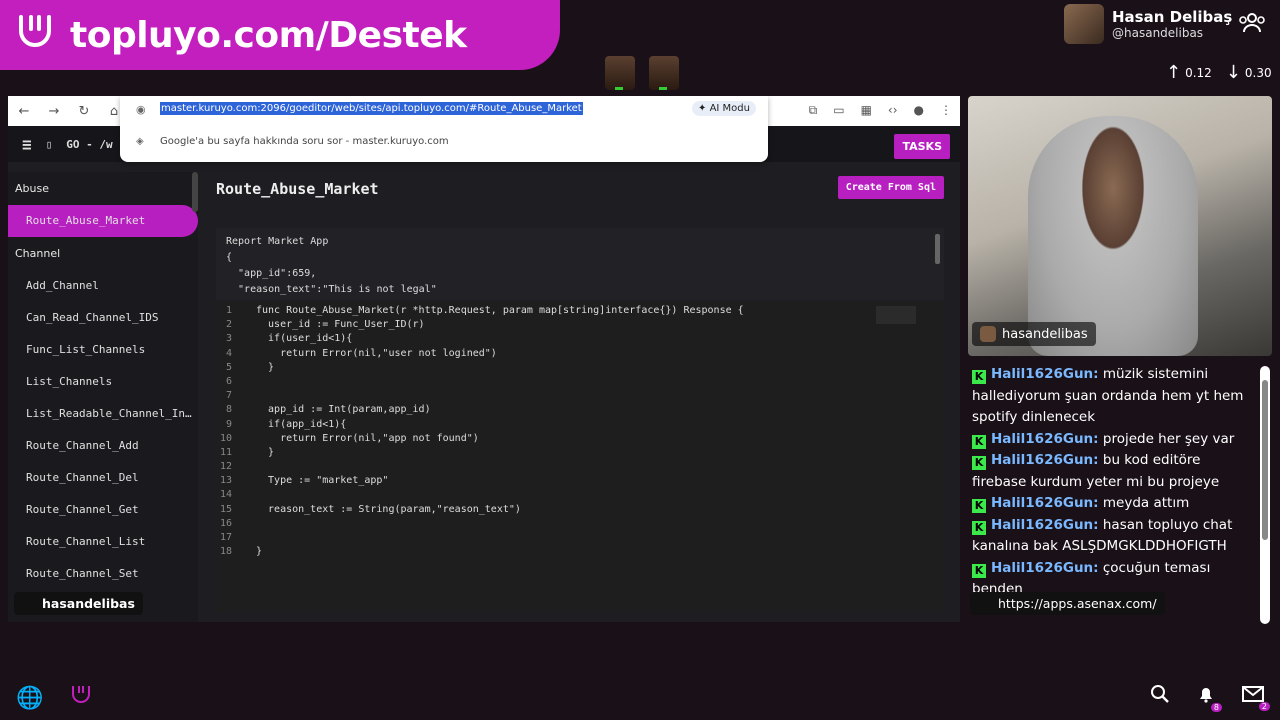  What do you see at coordinates (1252, 25) in the screenshot?
I see `people-icon` at bounding box center [1252, 25].